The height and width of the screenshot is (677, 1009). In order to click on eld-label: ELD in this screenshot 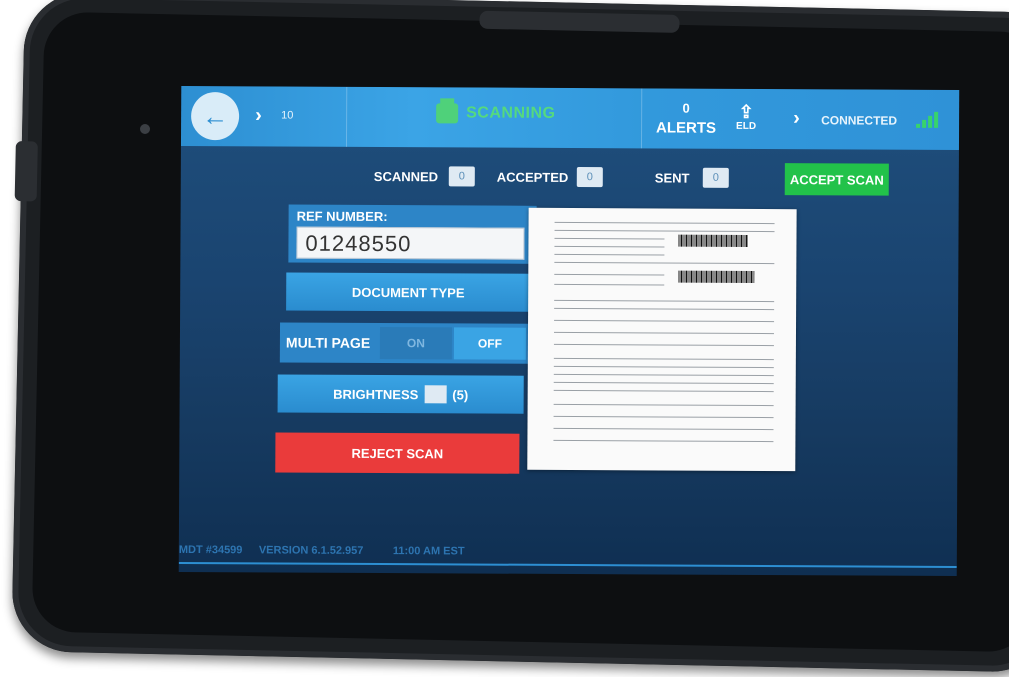, I will do `click(746, 126)`.